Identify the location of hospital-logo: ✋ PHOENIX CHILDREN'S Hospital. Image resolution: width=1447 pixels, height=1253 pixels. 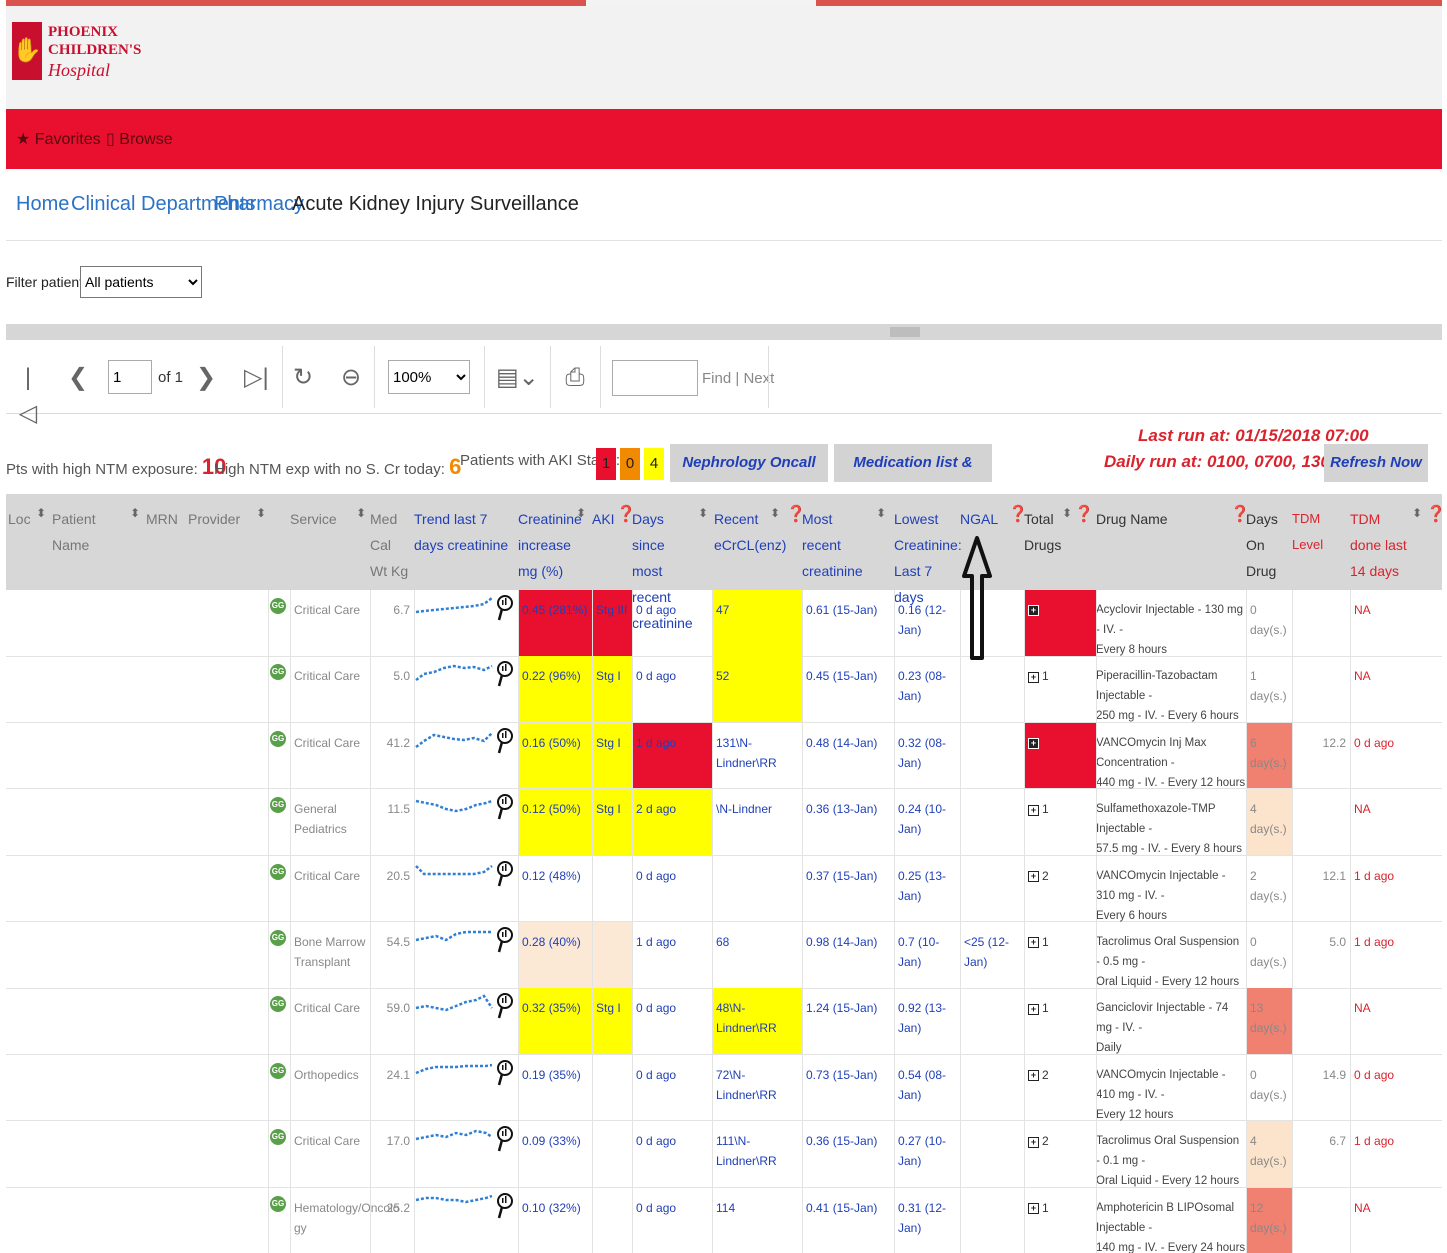
(82, 57).